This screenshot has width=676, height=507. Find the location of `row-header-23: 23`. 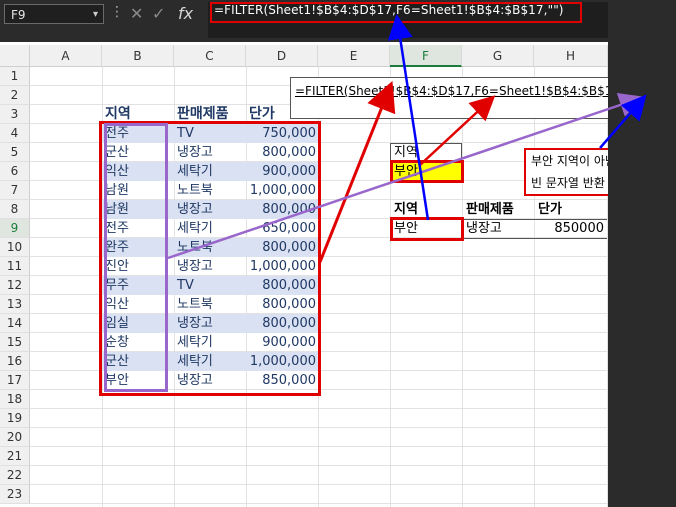

row-header-23: 23 is located at coordinates (15, 494).